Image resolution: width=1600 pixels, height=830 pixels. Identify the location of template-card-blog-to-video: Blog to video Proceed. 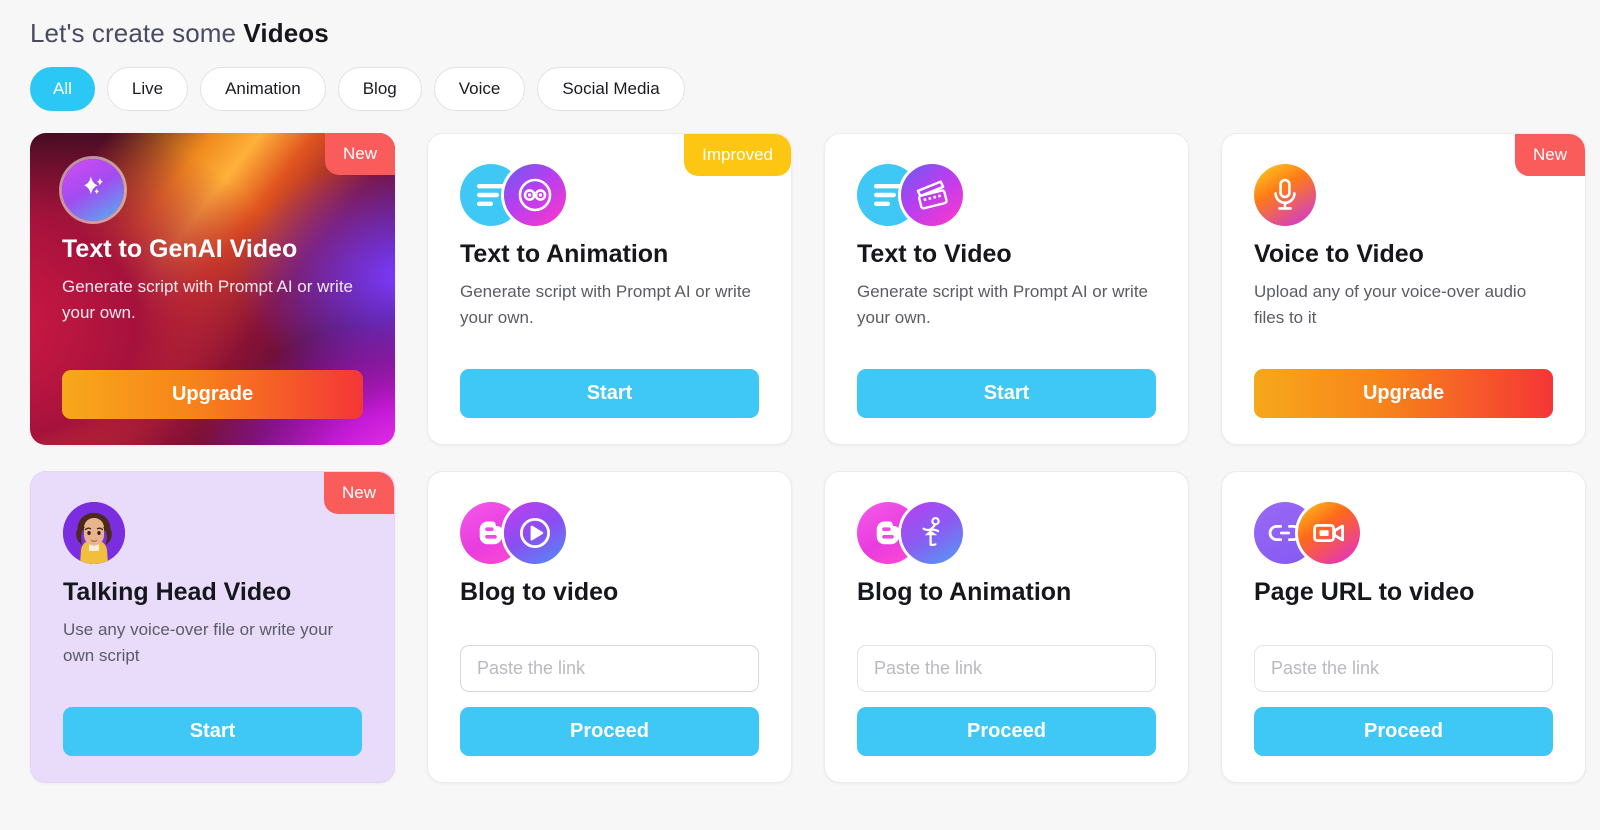
(609, 627).